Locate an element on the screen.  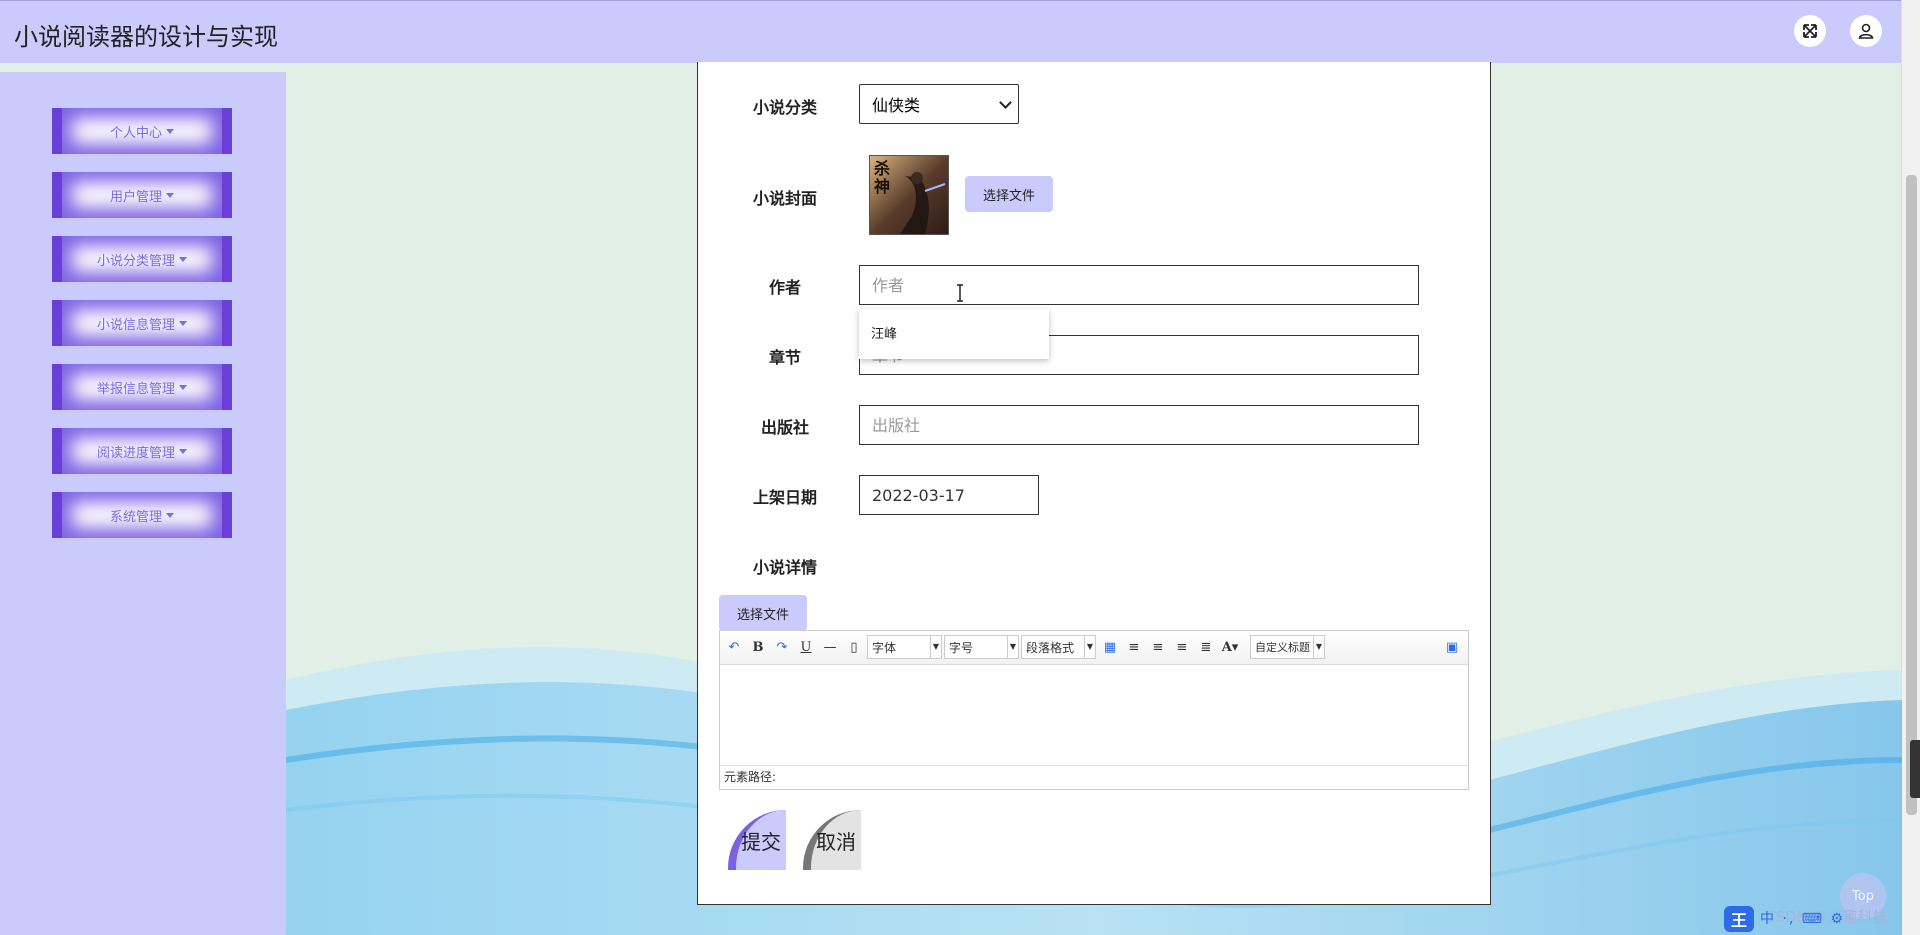
underline-icon: U is located at coordinates (806, 647).